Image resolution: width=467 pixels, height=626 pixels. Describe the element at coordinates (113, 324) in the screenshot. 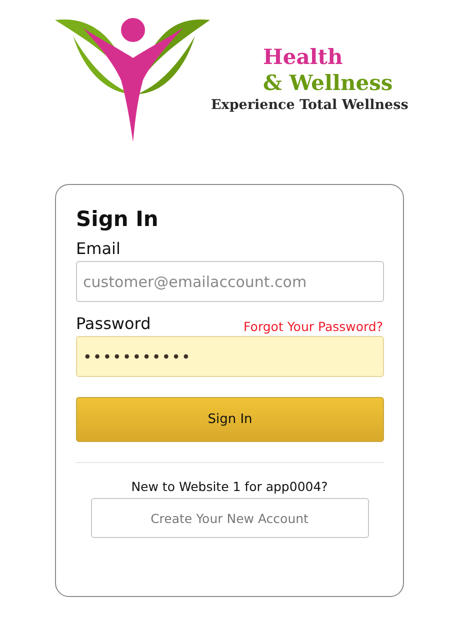

I see `password-label: Password` at that location.